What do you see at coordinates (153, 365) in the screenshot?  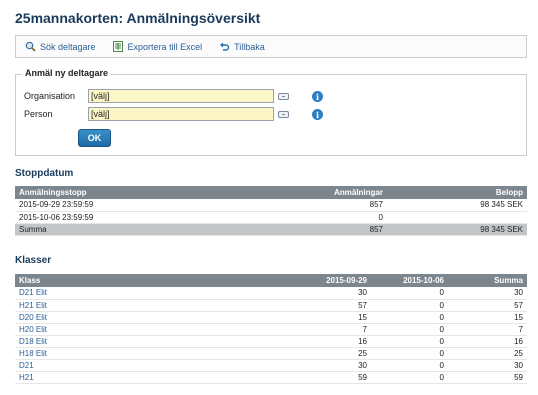 I see `class-link: D21` at bounding box center [153, 365].